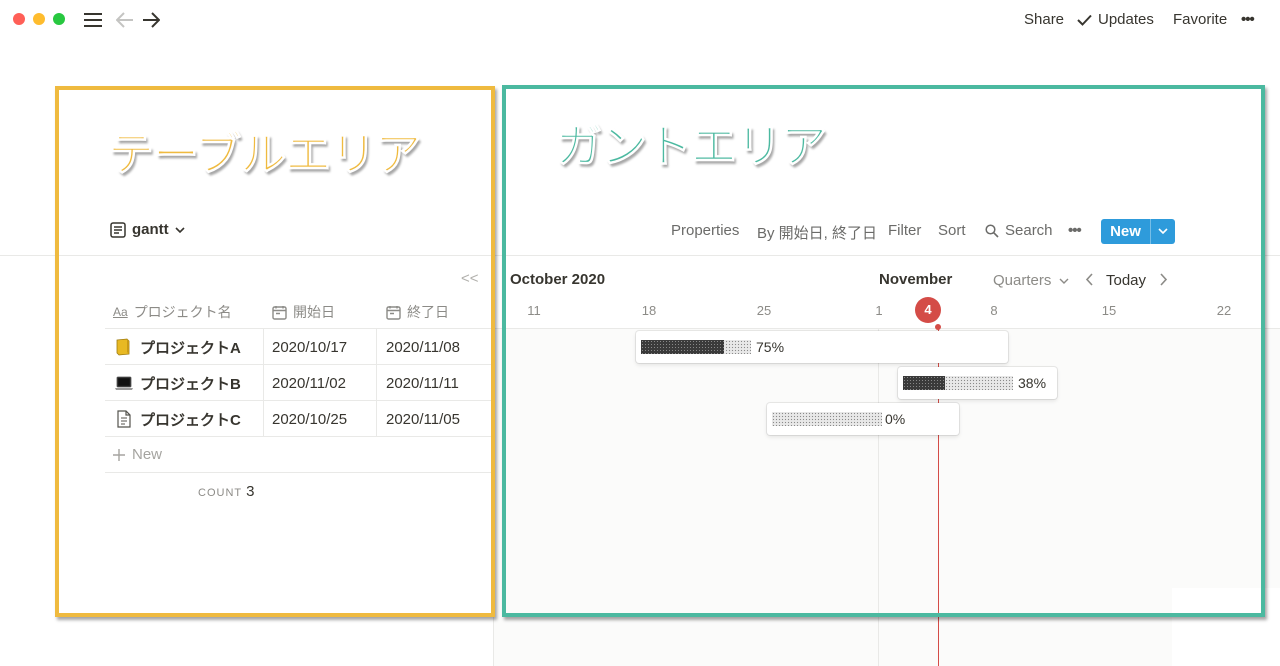 The image size is (1280, 666). I want to click on updates-button: Updates, so click(1115, 19).